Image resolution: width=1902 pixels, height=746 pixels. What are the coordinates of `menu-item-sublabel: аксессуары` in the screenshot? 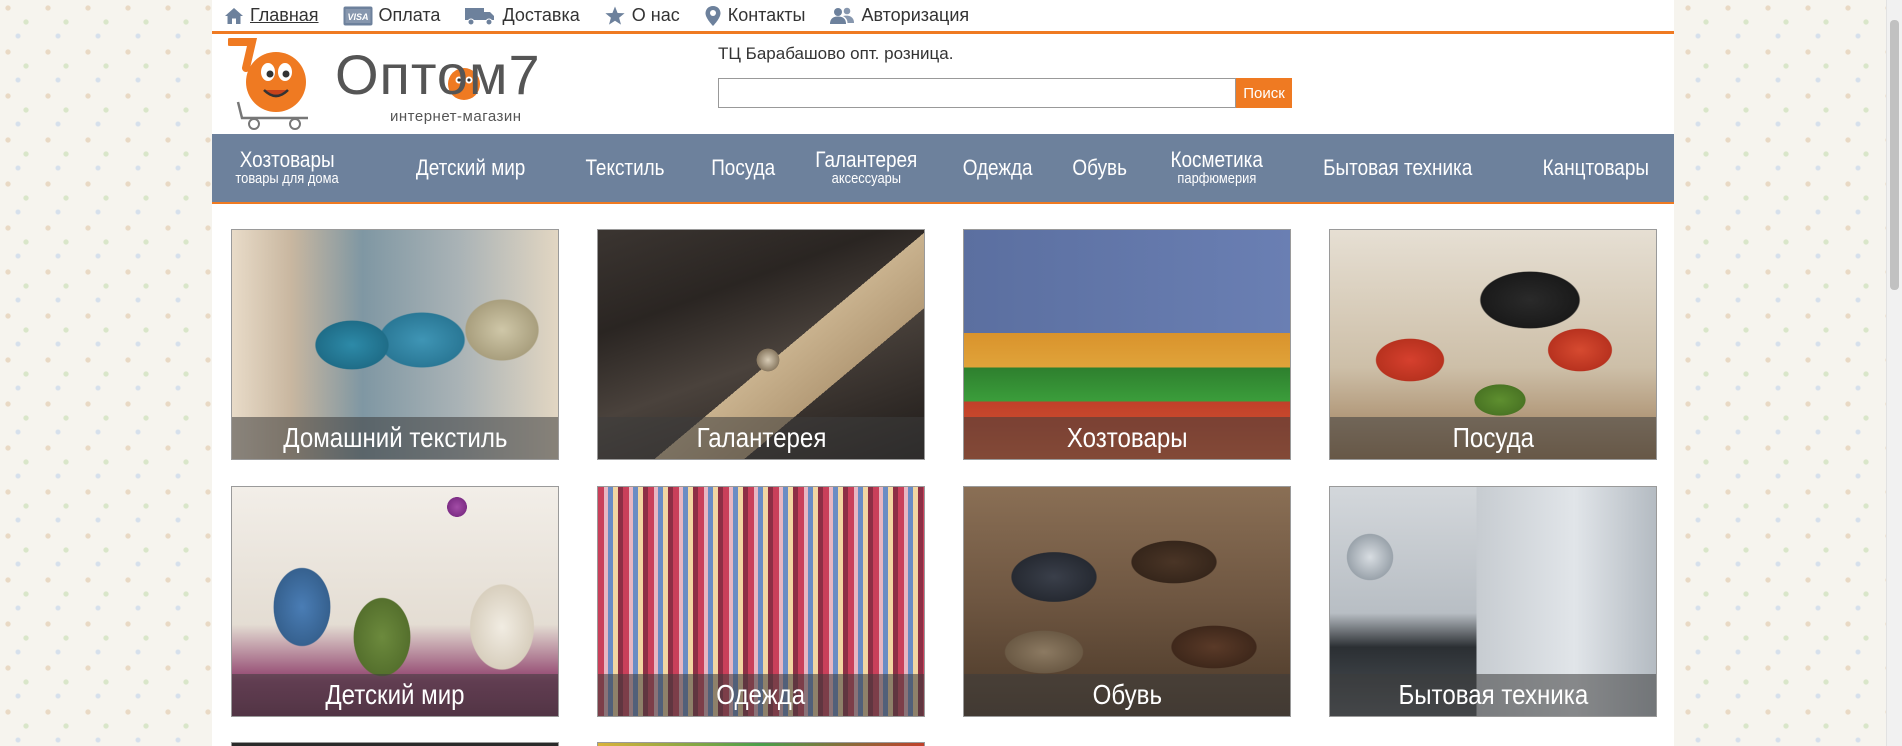 It's located at (866, 178).